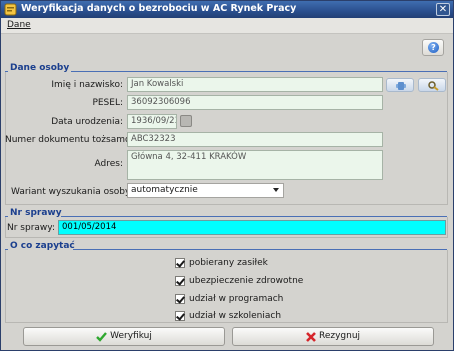 The image size is (454, 351). I want to click on checkbox-programy, so click(180, 299).